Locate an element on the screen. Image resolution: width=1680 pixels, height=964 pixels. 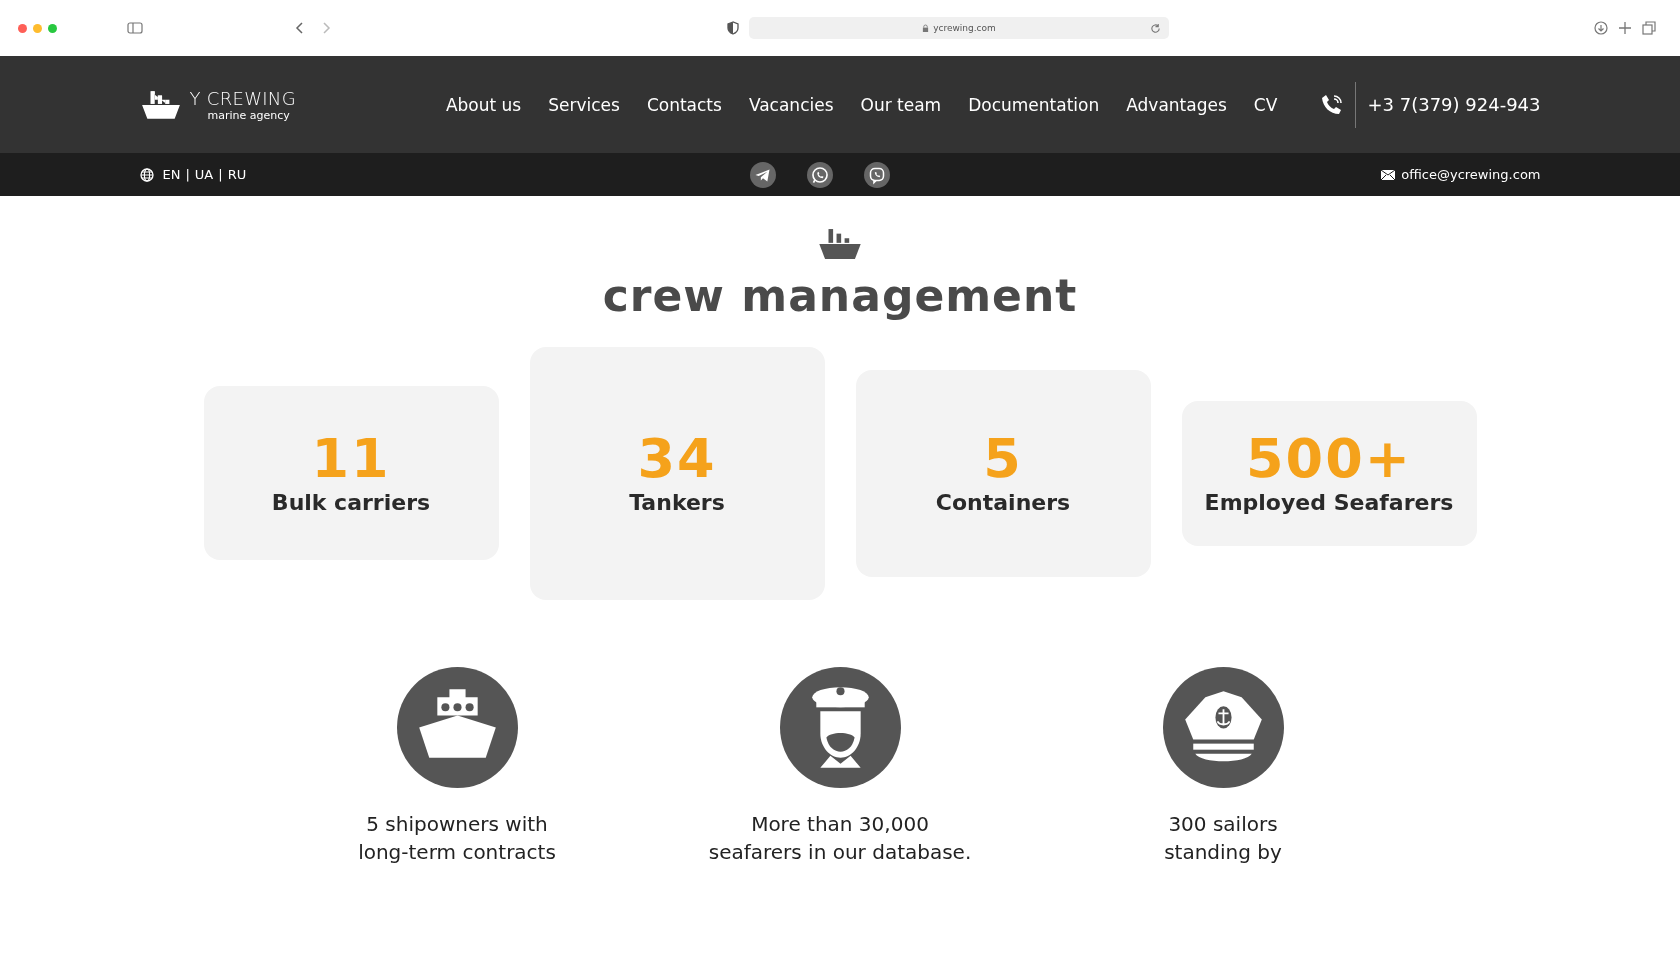
stat-label: Tankers is located at coordinates (677, 502).